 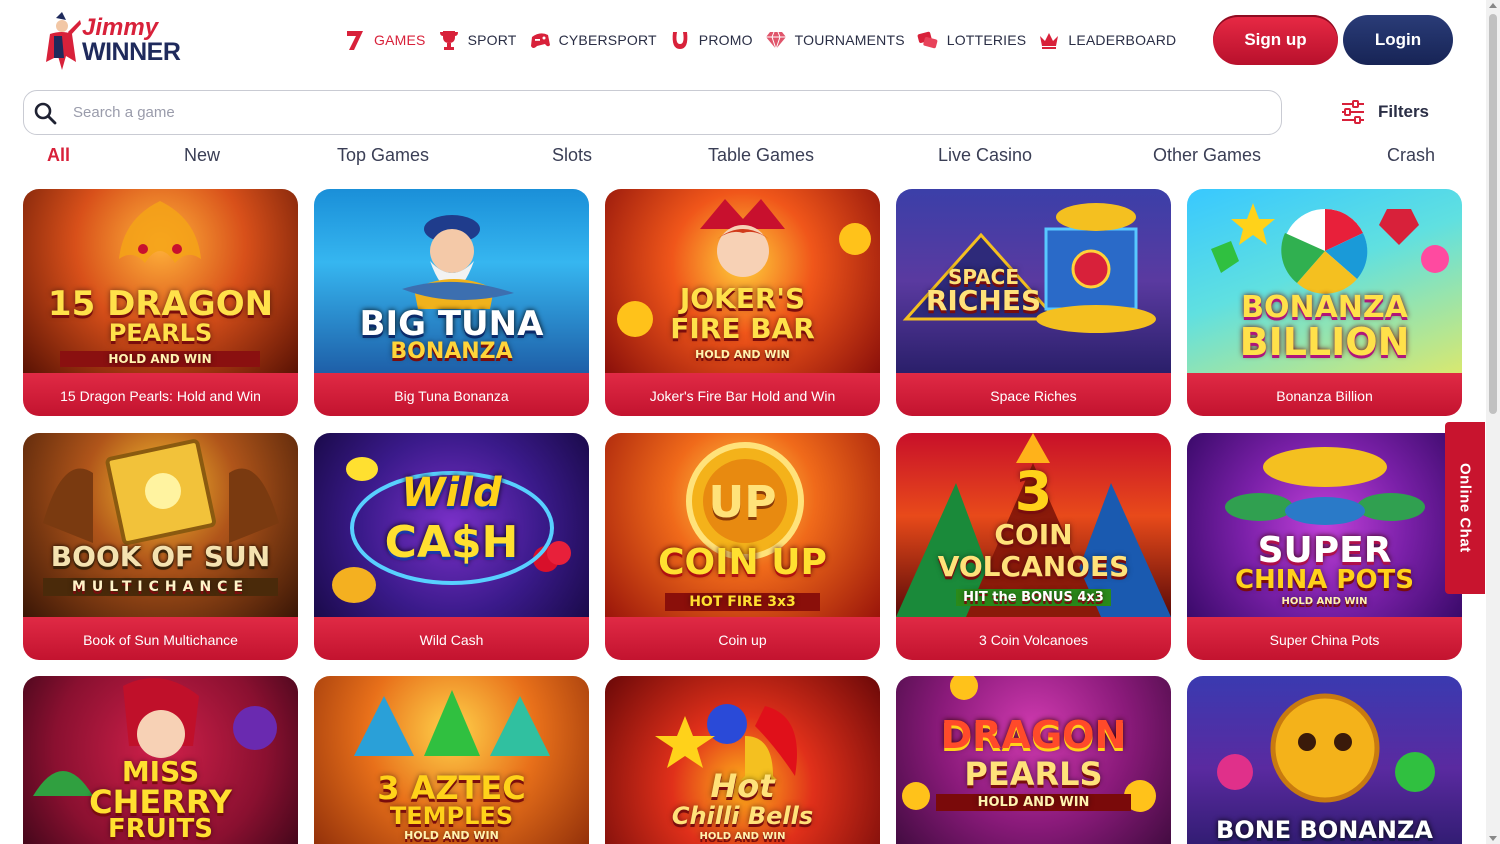 What do you see at coordinates (1033, 735) in the screenshot?
I see `art-title: DRAGON` at bounding box center [1033, 735].